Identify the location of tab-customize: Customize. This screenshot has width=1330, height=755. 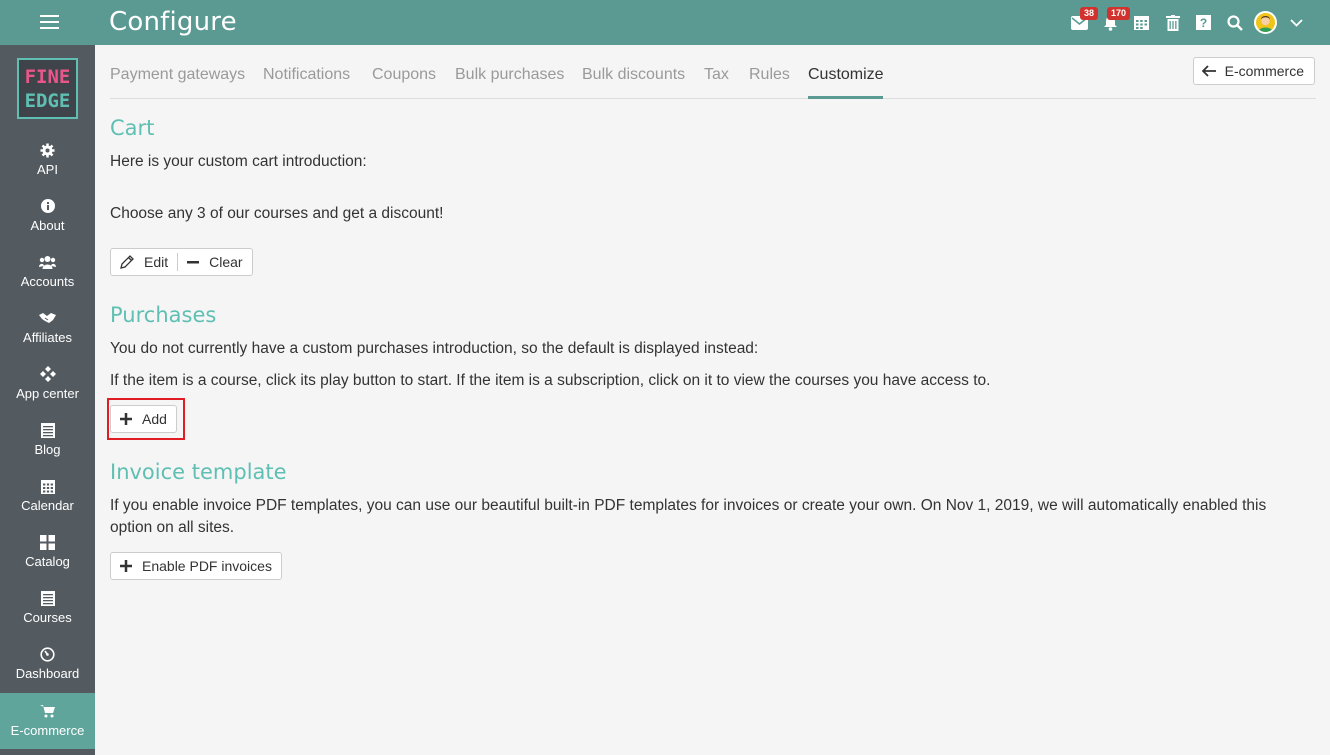
(846, 75).